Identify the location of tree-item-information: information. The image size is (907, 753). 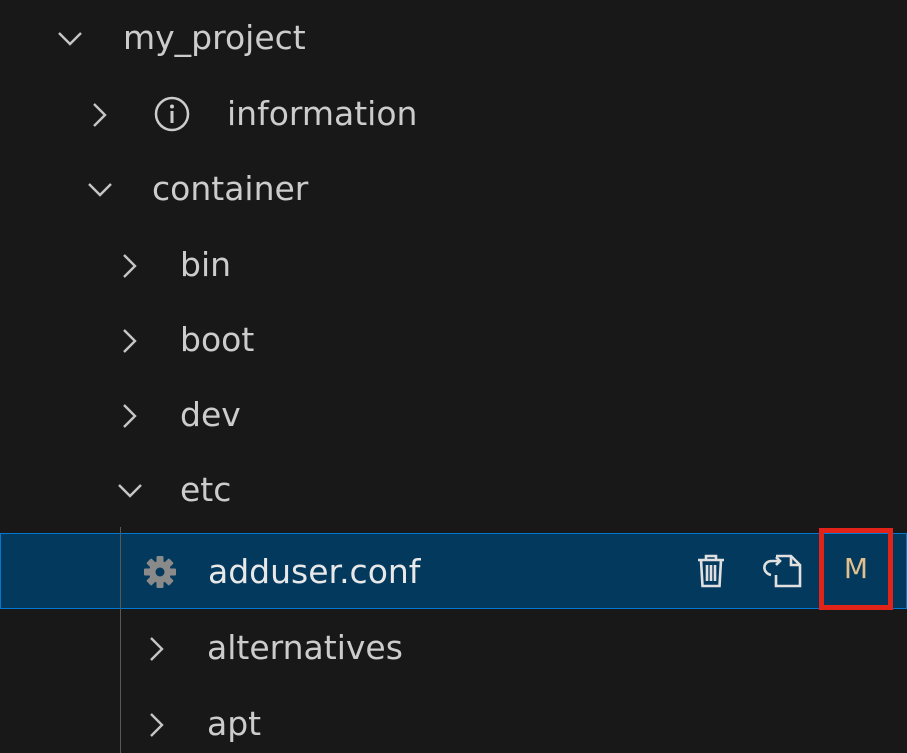
(453, 114).